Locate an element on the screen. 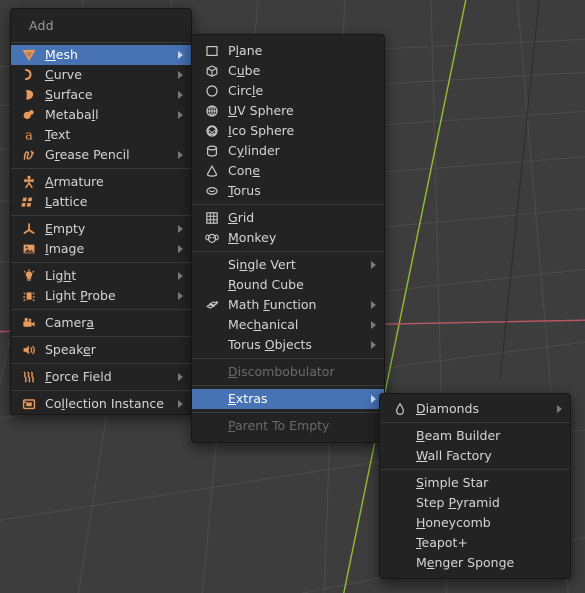 This screenshot has width=585, height=593. menu-item-label: Cube is located at coordinates (244, 70).